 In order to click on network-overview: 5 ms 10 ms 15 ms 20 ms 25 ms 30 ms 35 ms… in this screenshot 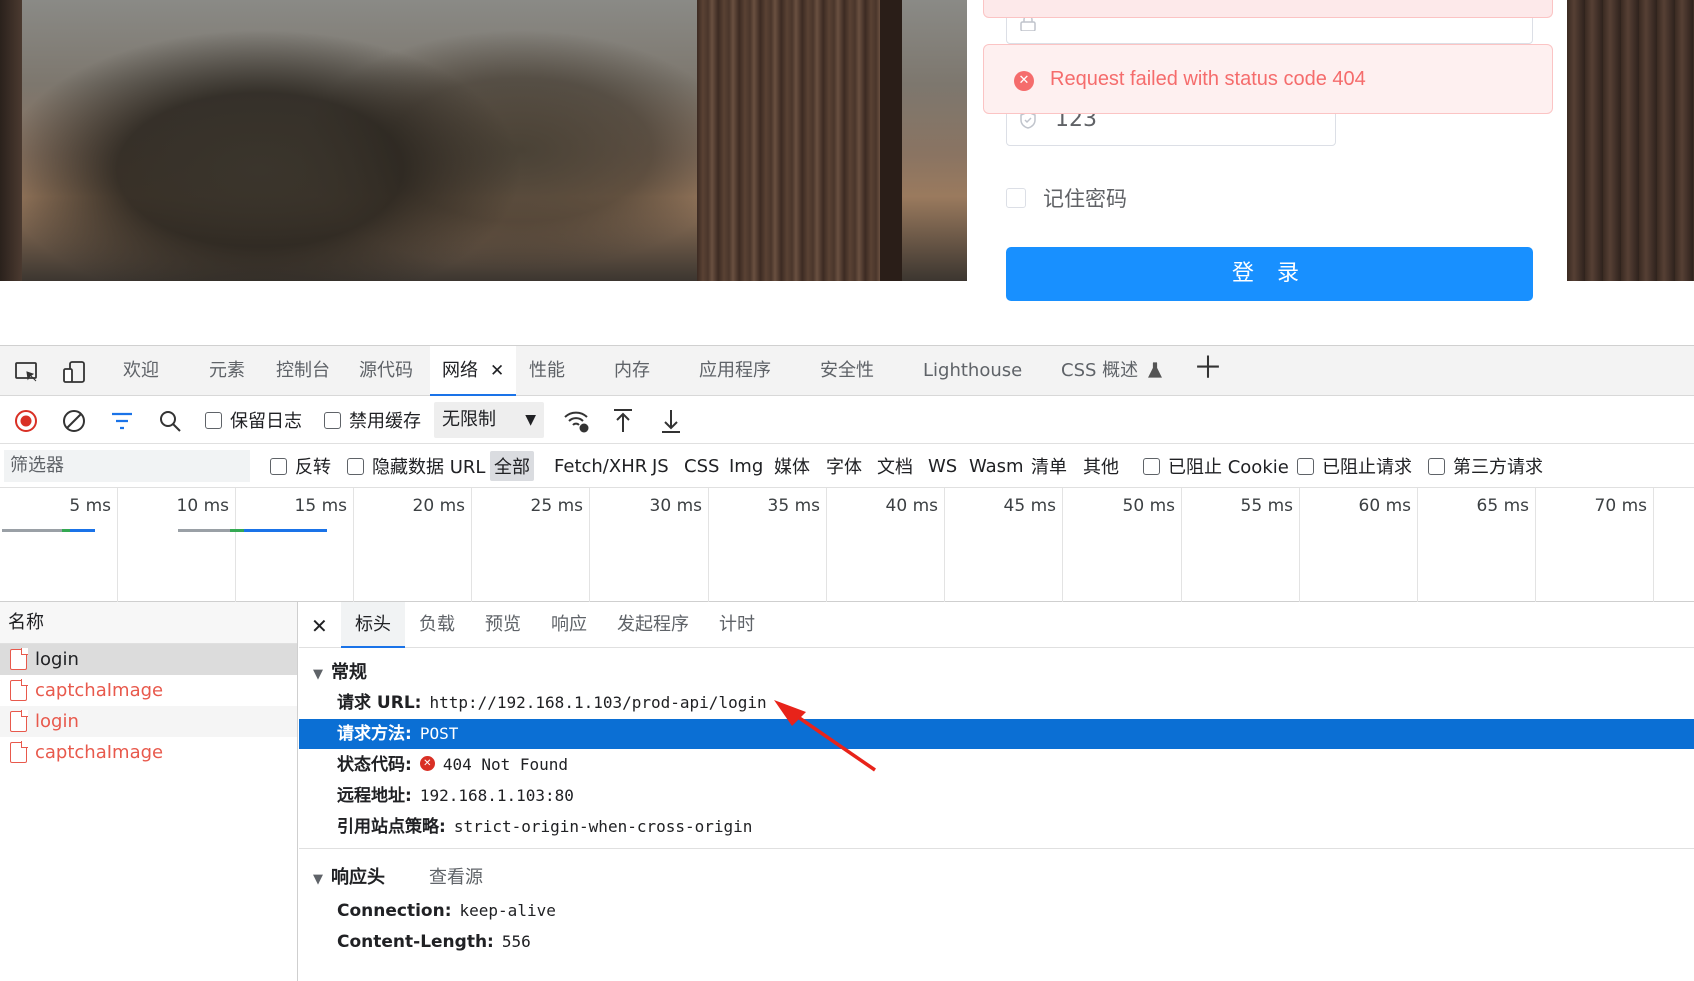, I will do `click(847, 545)`.